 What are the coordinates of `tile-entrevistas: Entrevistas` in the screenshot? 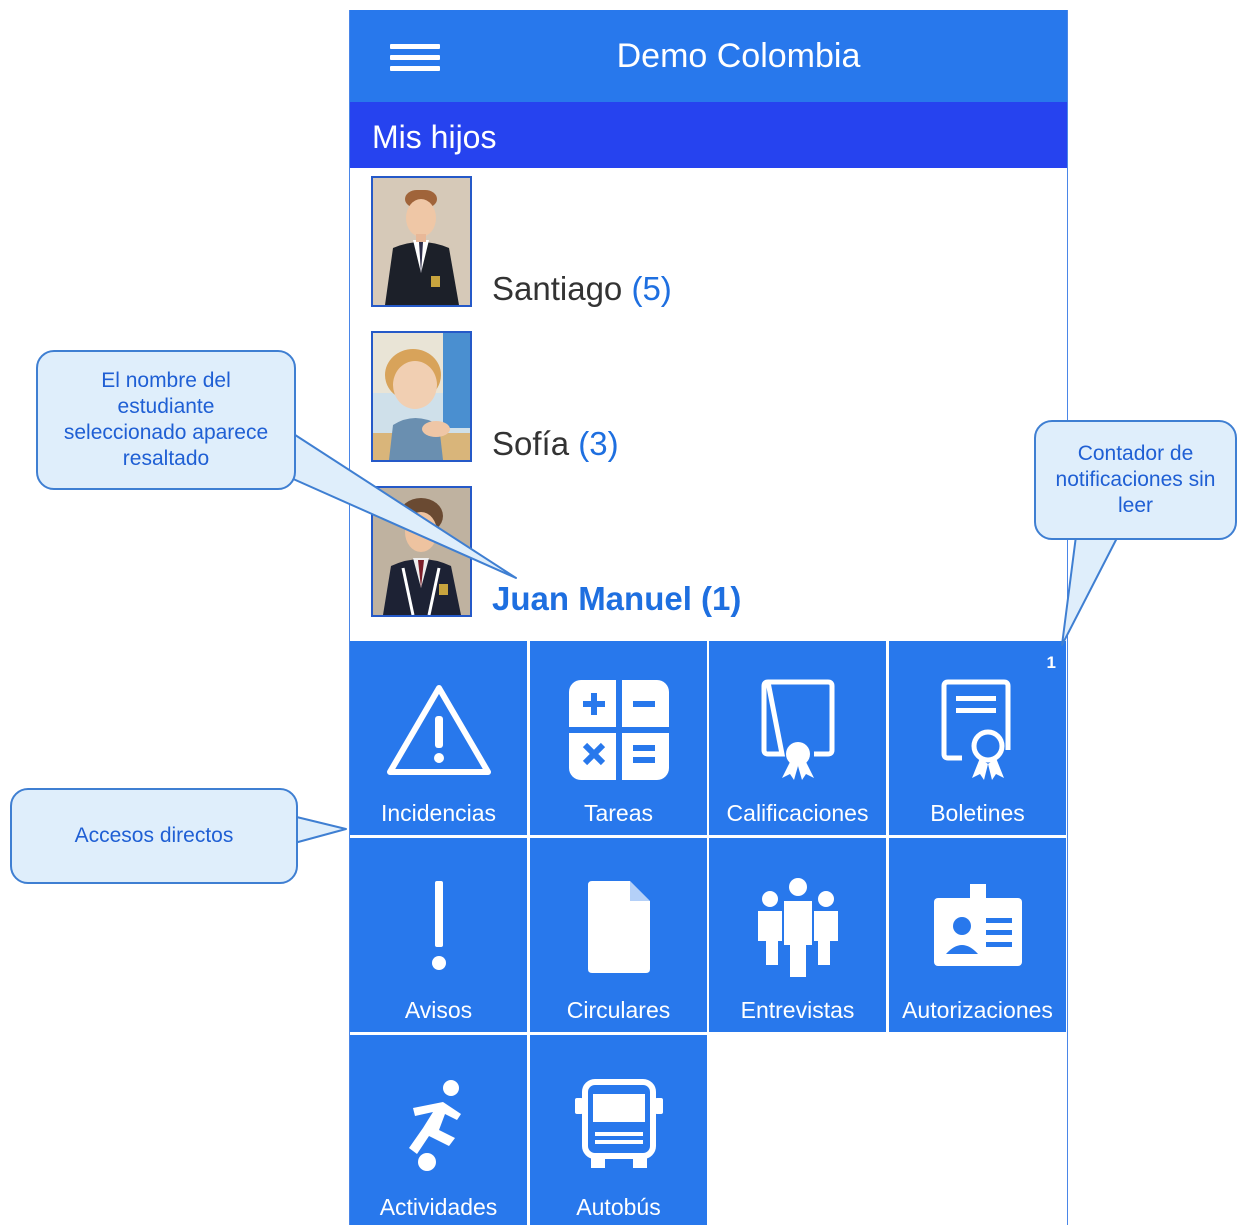 It's located at (797, 935).